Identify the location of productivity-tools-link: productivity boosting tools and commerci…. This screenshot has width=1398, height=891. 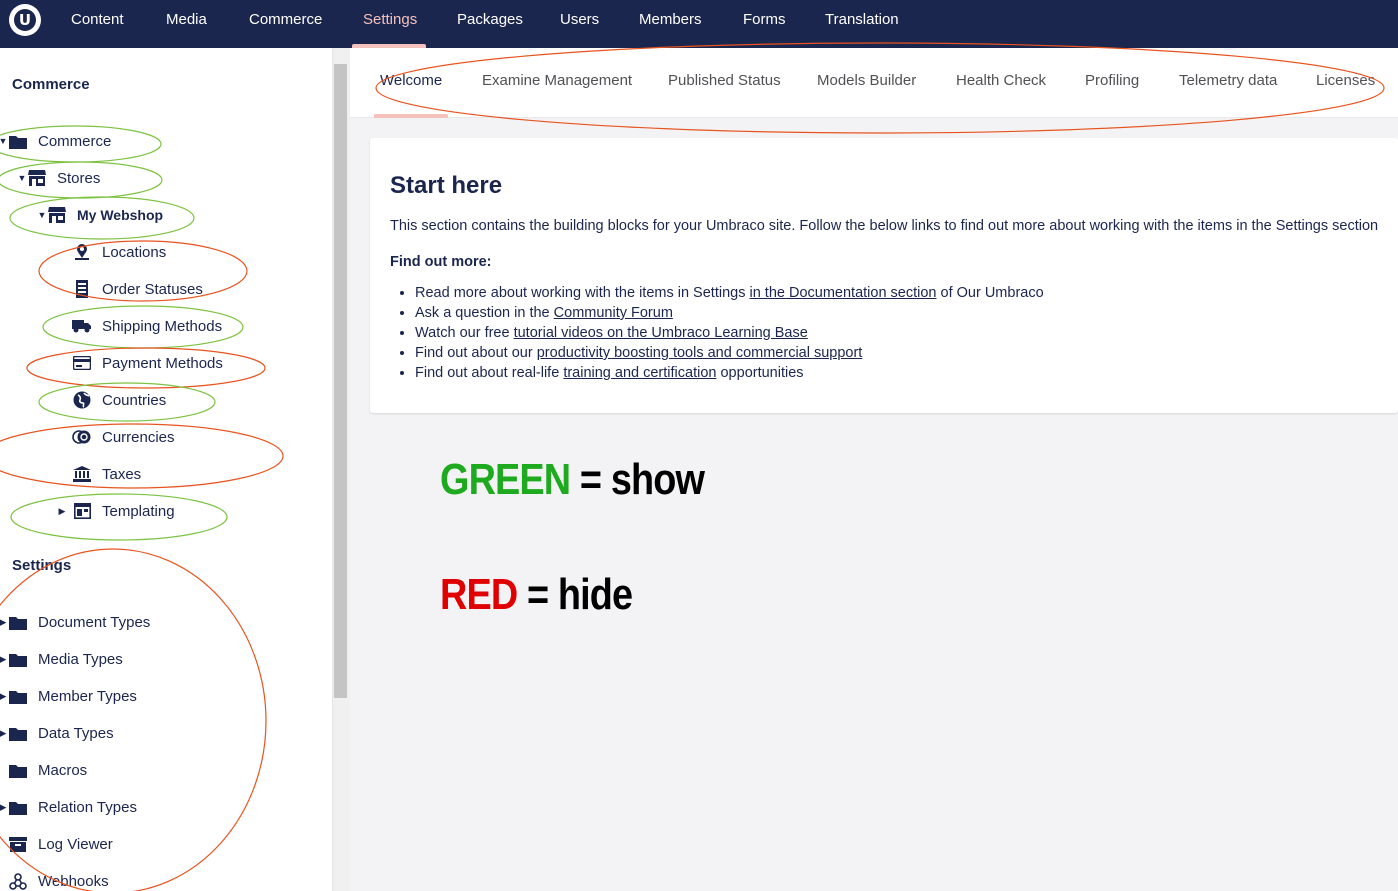
(700, 353).